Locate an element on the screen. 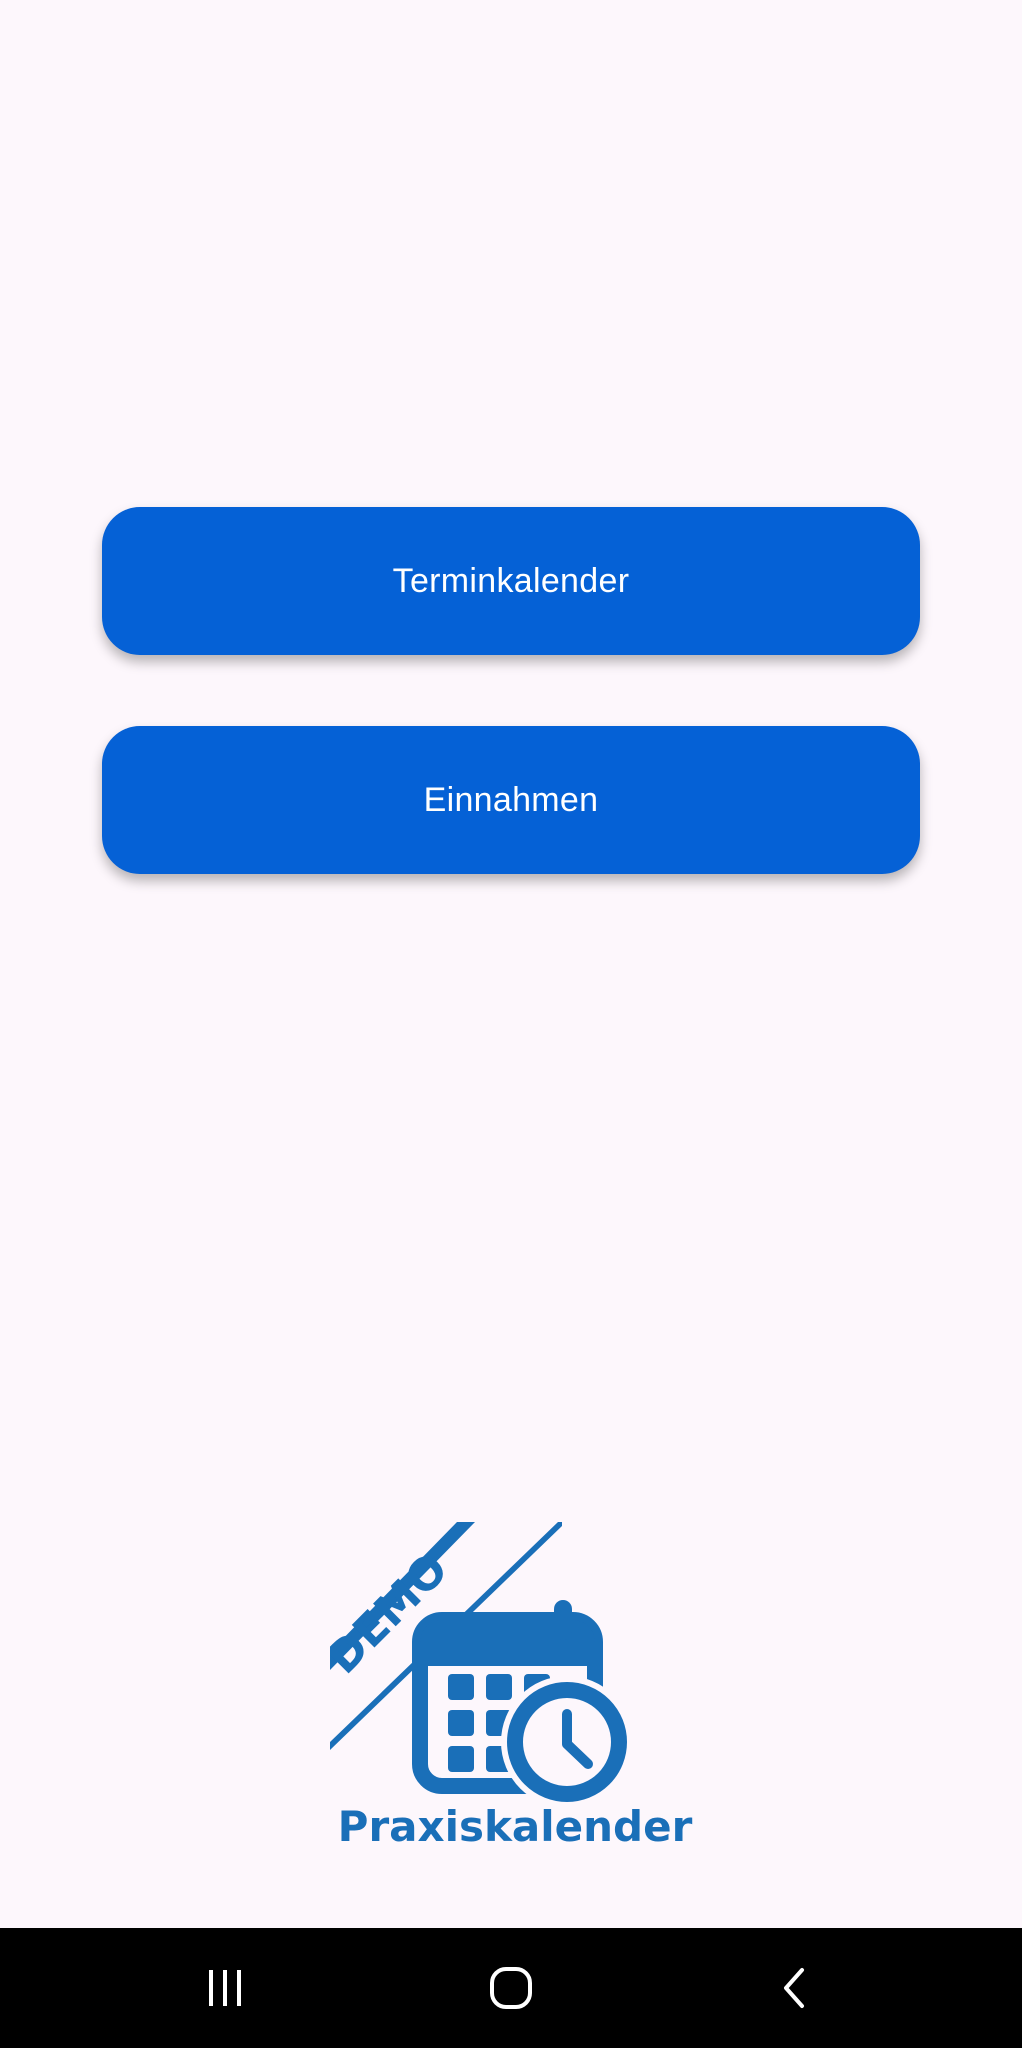 Image resolution: width=1022 pixels, height=2048 pixels. einnahmen-button: Einnahmen is located at coordinates (511, 800).